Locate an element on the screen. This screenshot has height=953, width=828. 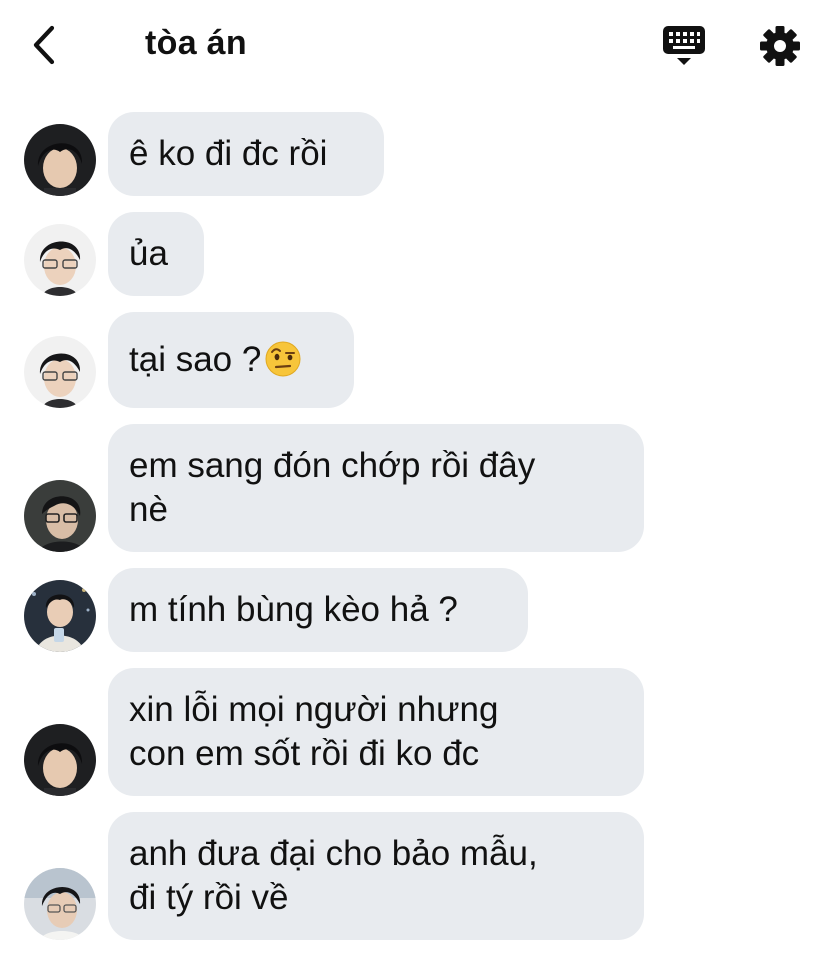
back-button is located at coordinates (46, 45).